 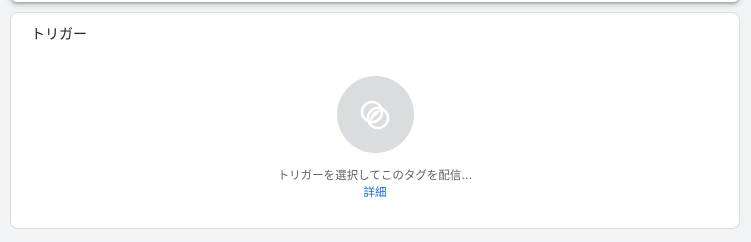 I want to click on trigger-overlap-circles-icon, so click(x=375, y=114).